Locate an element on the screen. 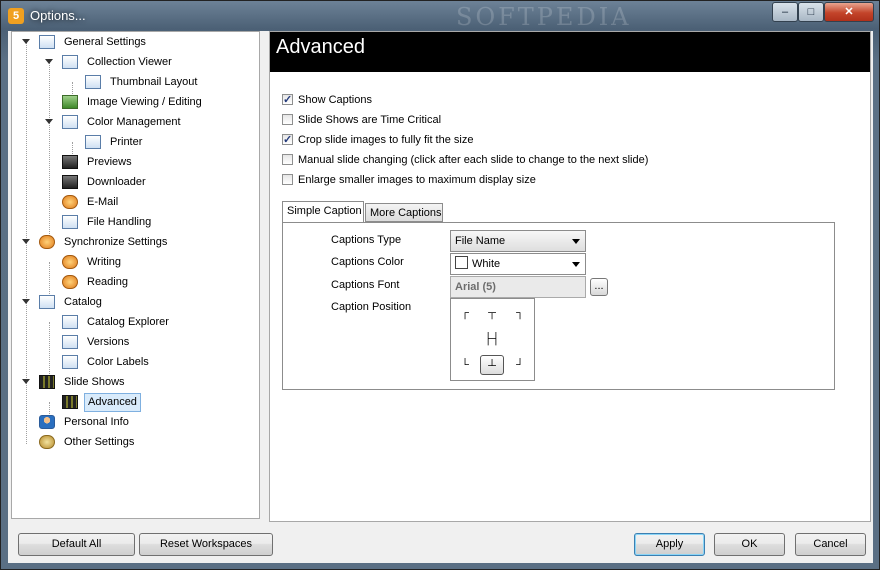 The height and width of the screenshot is (570, 880). position-bottom-left: └ is located at coordinates (465, 365).